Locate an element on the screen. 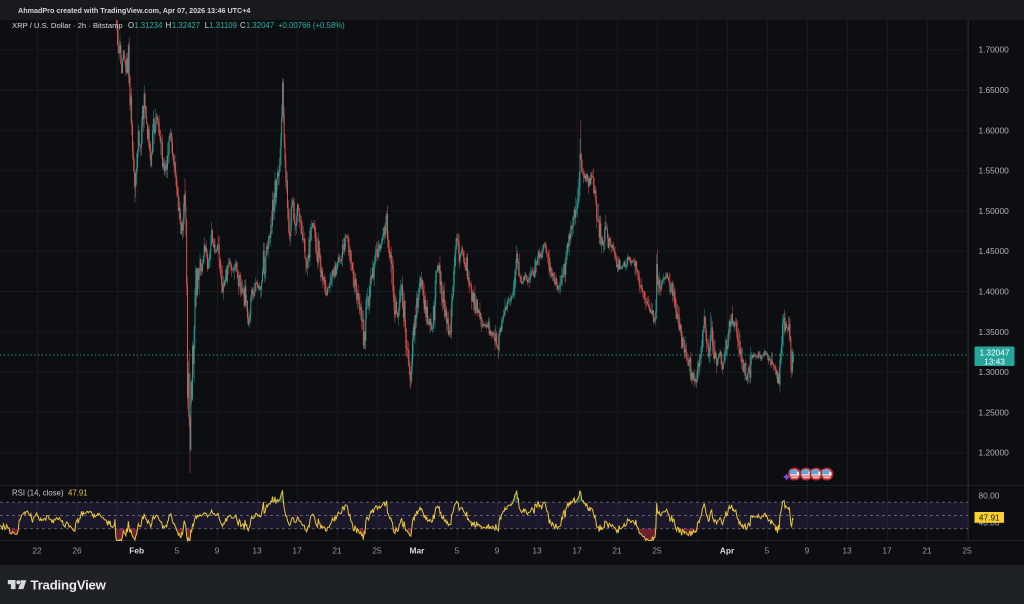 Image resolution: width=1024 pixels, height=604 pixels. svg-text: 1.32047 is located at coordinates (260, 25).